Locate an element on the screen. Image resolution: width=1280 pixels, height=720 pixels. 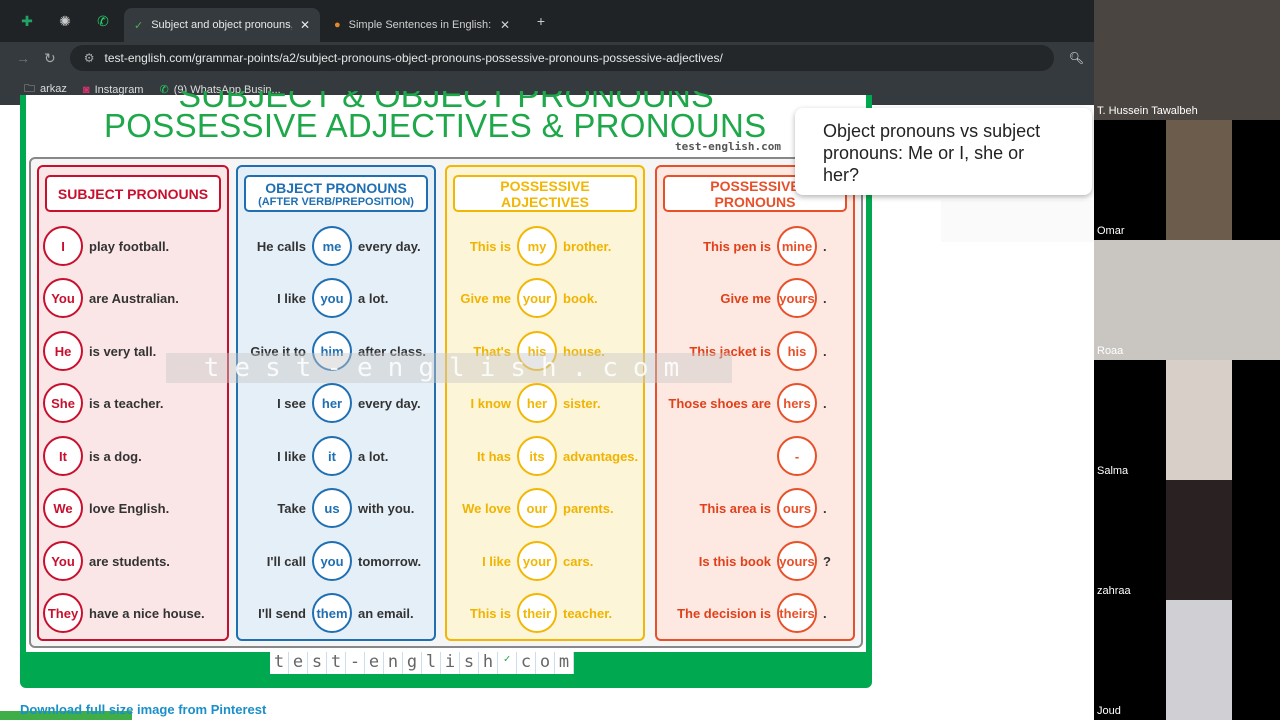
example-before: Take is located at coordinates (291, 508).